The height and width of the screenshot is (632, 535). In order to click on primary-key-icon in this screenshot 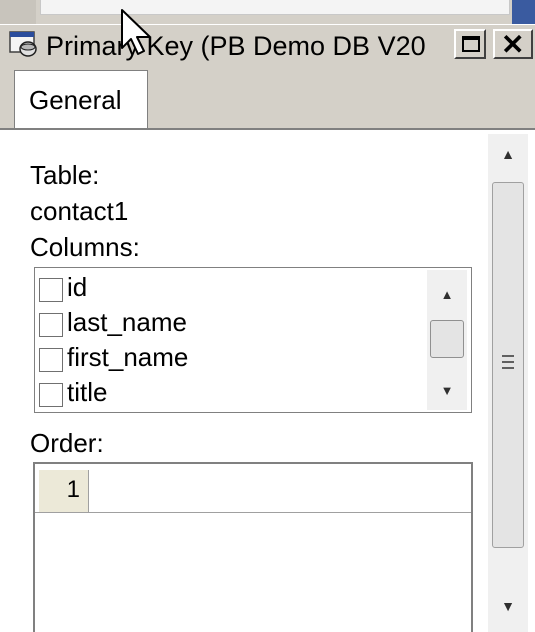, I will do `click(23, 44)`.